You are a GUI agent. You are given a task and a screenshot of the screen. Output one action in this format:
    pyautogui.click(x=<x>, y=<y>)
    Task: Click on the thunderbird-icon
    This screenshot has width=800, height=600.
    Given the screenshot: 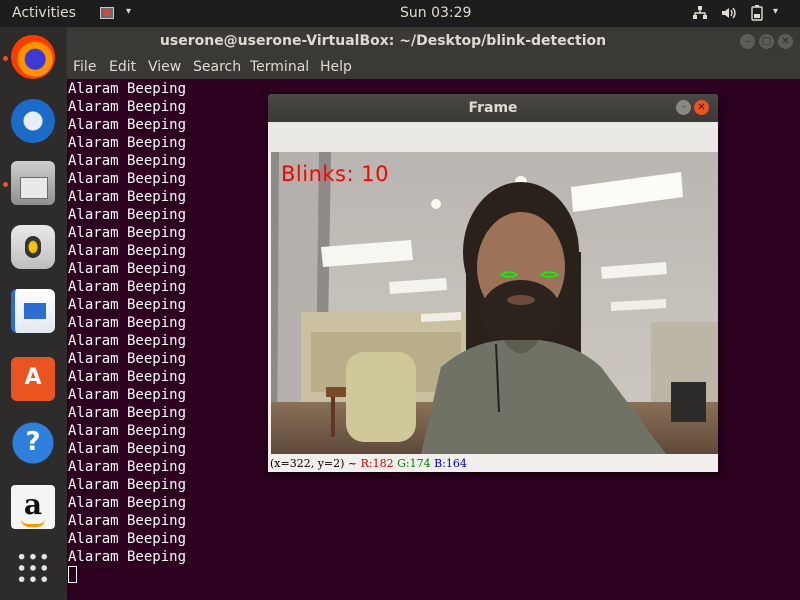 What is the action you would take?
    pyautogui.click(x=33, y=121)
    